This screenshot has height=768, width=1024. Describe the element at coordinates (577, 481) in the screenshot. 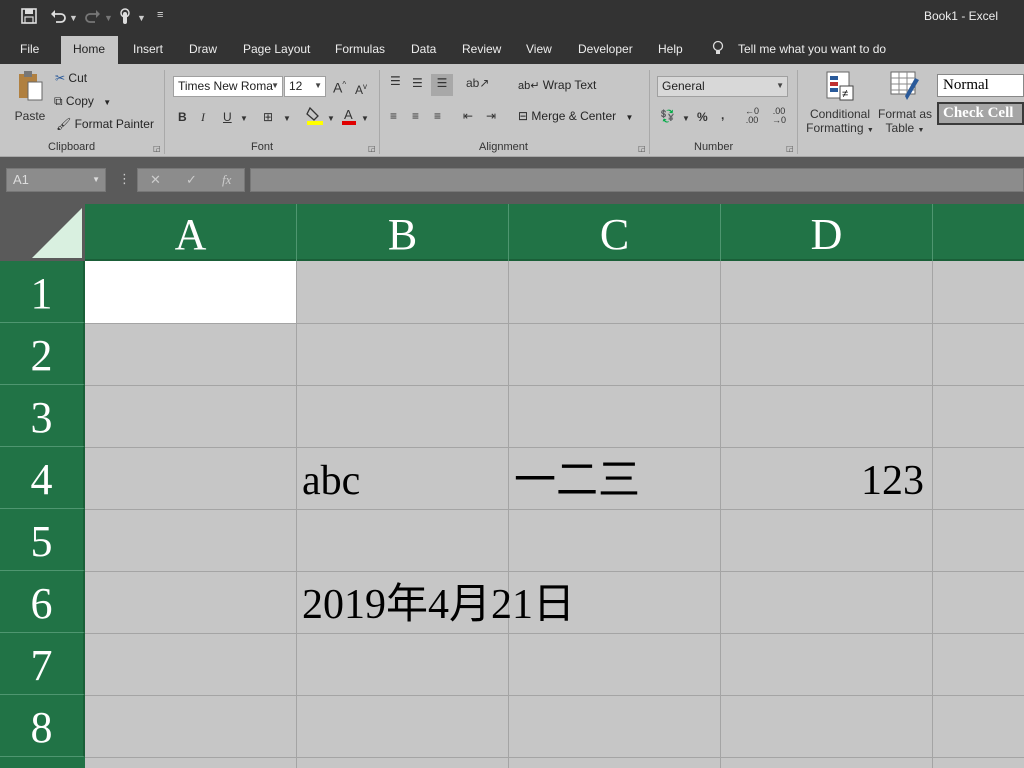

I see `cell-c4: 一二三` at that location.